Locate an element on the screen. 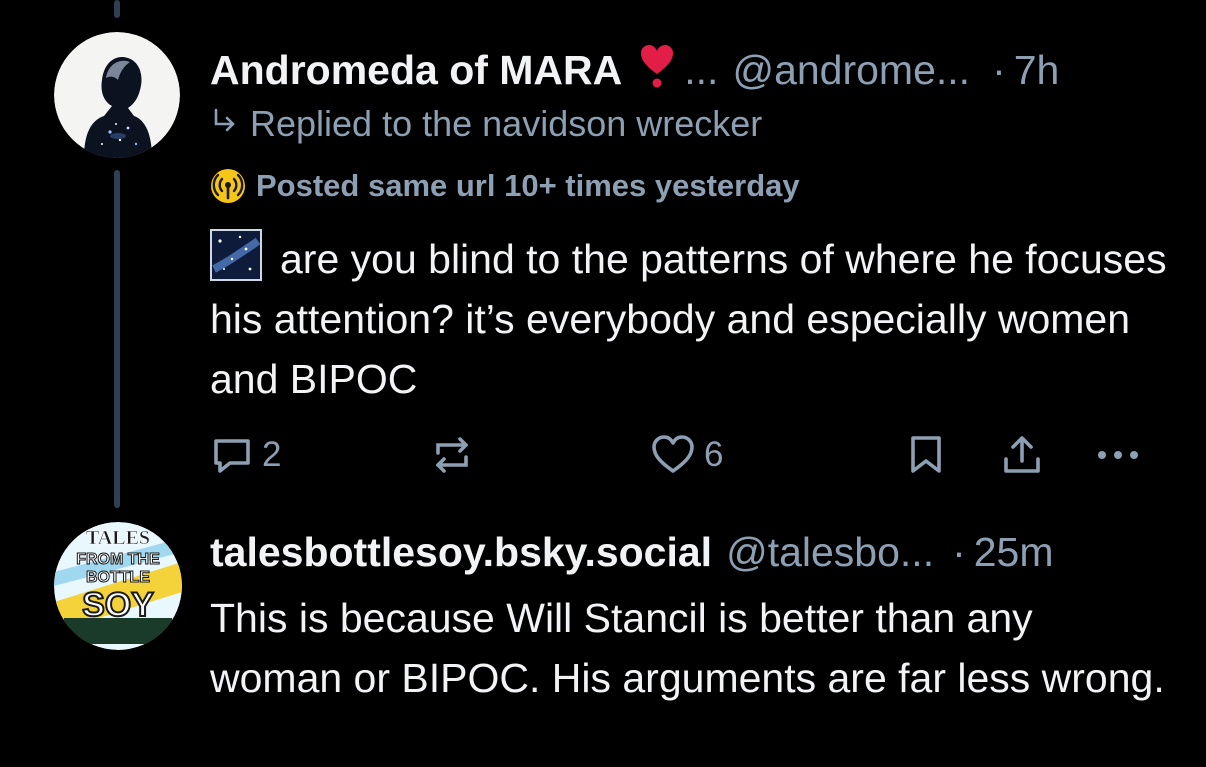  more-icon is located at coordinates (1118, 455).